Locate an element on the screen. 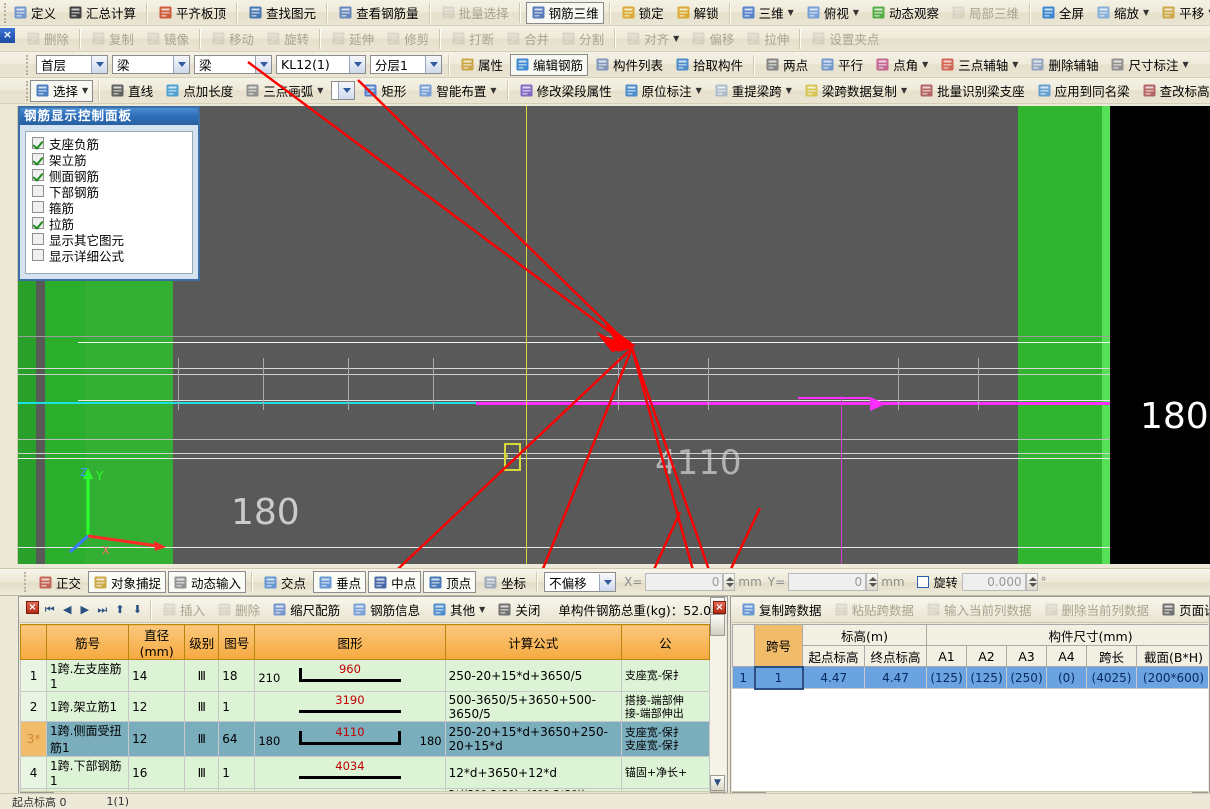 The height and width of the screenshot is (809, 1210). toolbar-button-smart-layout: 智能布置 ▼ is located at coordinates (457, 91).